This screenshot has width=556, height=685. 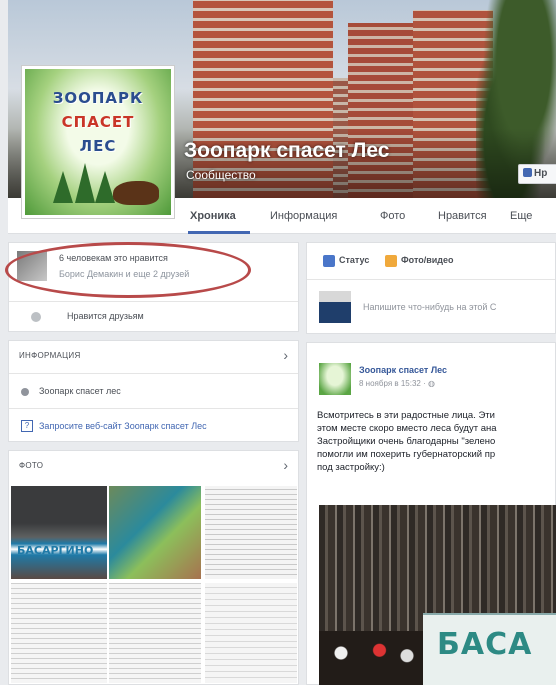 I want to click on post-author-link: Зоопарк спасет Лес, so click(x=403, y=370).